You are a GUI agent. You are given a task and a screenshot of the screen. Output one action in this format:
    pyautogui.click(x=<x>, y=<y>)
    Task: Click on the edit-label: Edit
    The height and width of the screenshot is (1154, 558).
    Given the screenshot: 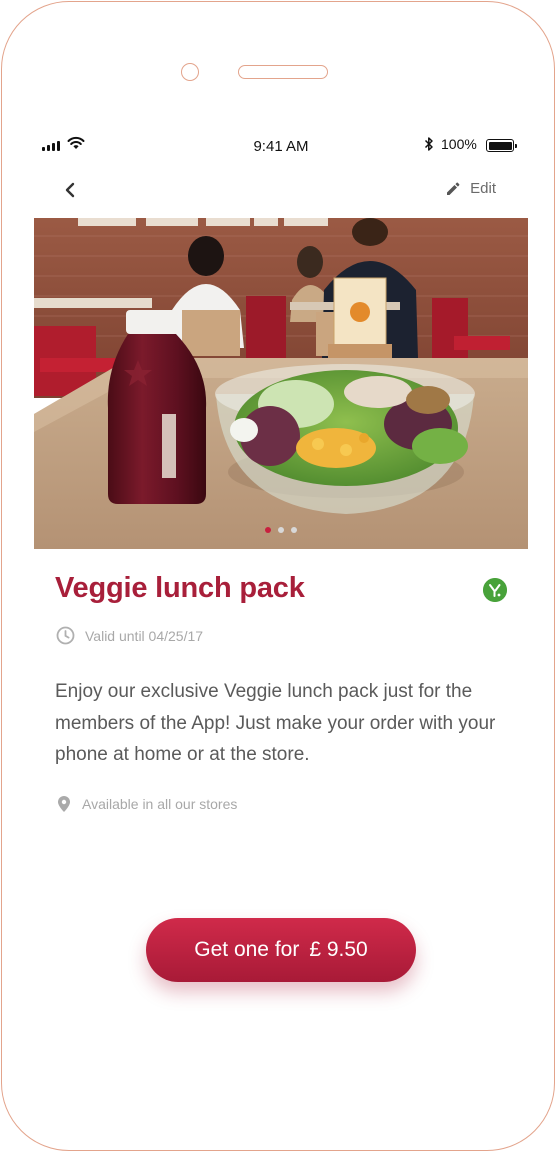 What is the action you would take?
    pyautogui.click(x=483, y=188)
    